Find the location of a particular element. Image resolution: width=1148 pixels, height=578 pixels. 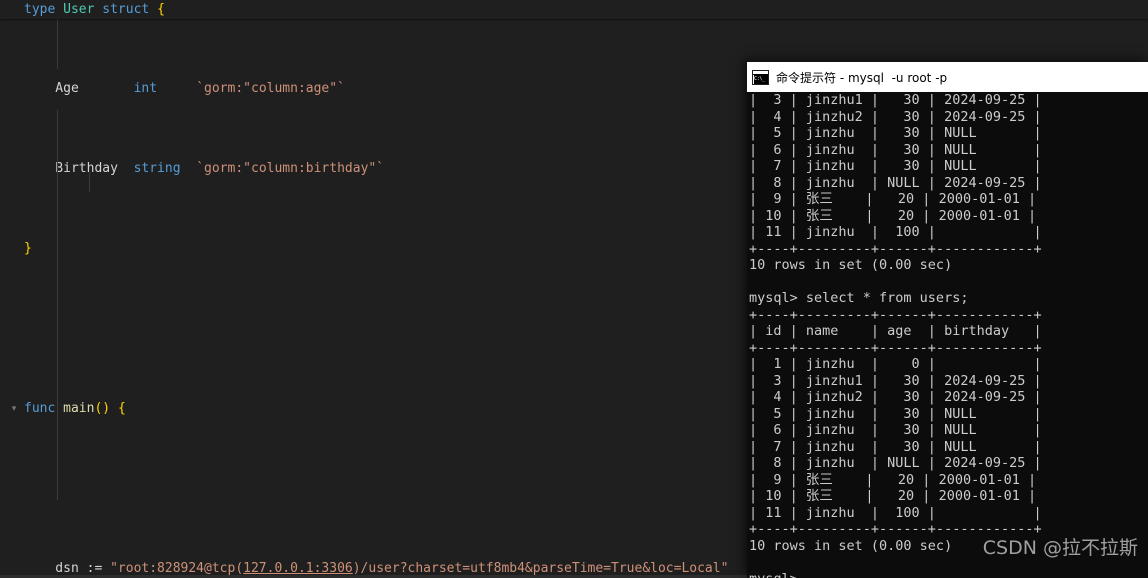

fold-arrow-icon: ▾ is located at coordinates (14, 409).